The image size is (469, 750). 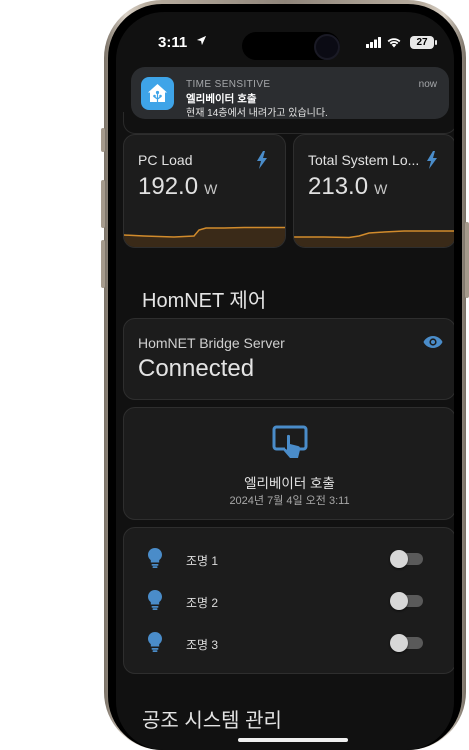 What do you see at coordinates (202, 603) in the screenshot?
I see `light-label: 조명 2` at bounding box center [202, 603].